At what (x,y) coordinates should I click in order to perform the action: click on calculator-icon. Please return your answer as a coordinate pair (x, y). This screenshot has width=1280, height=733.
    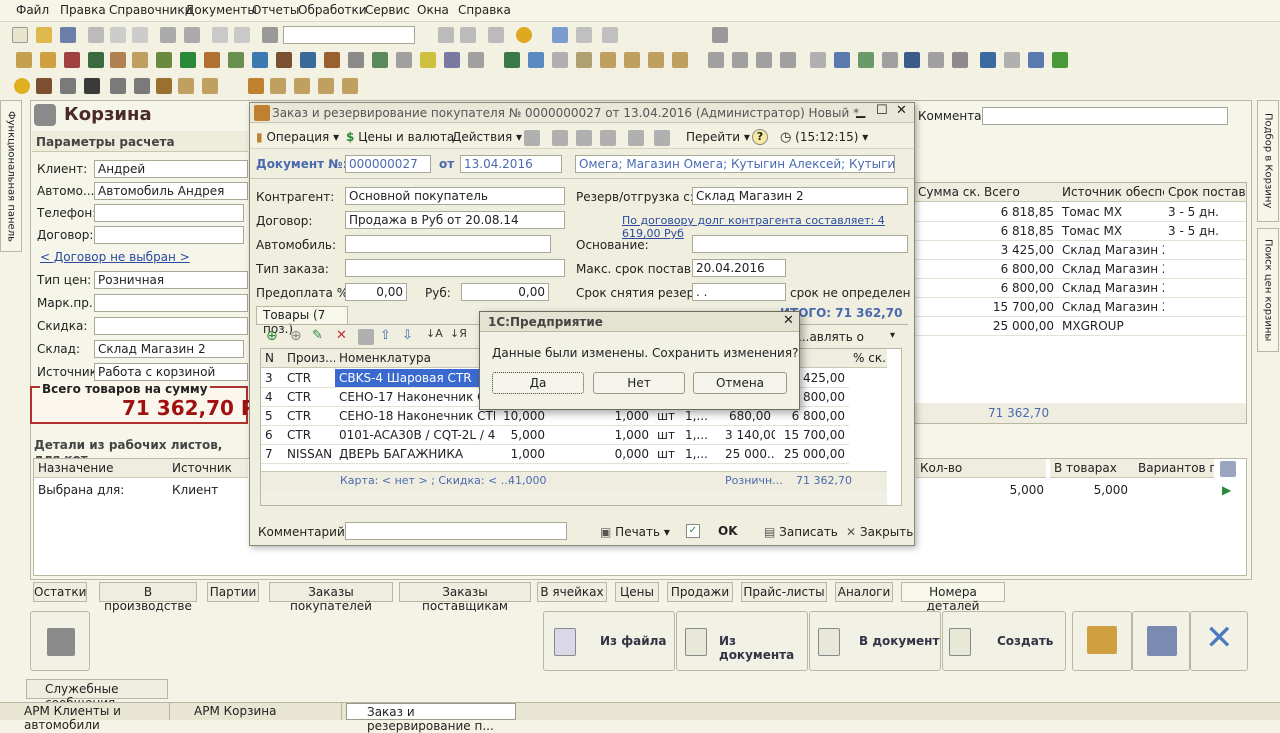
    Looking at the image, I should click on (560, 35).